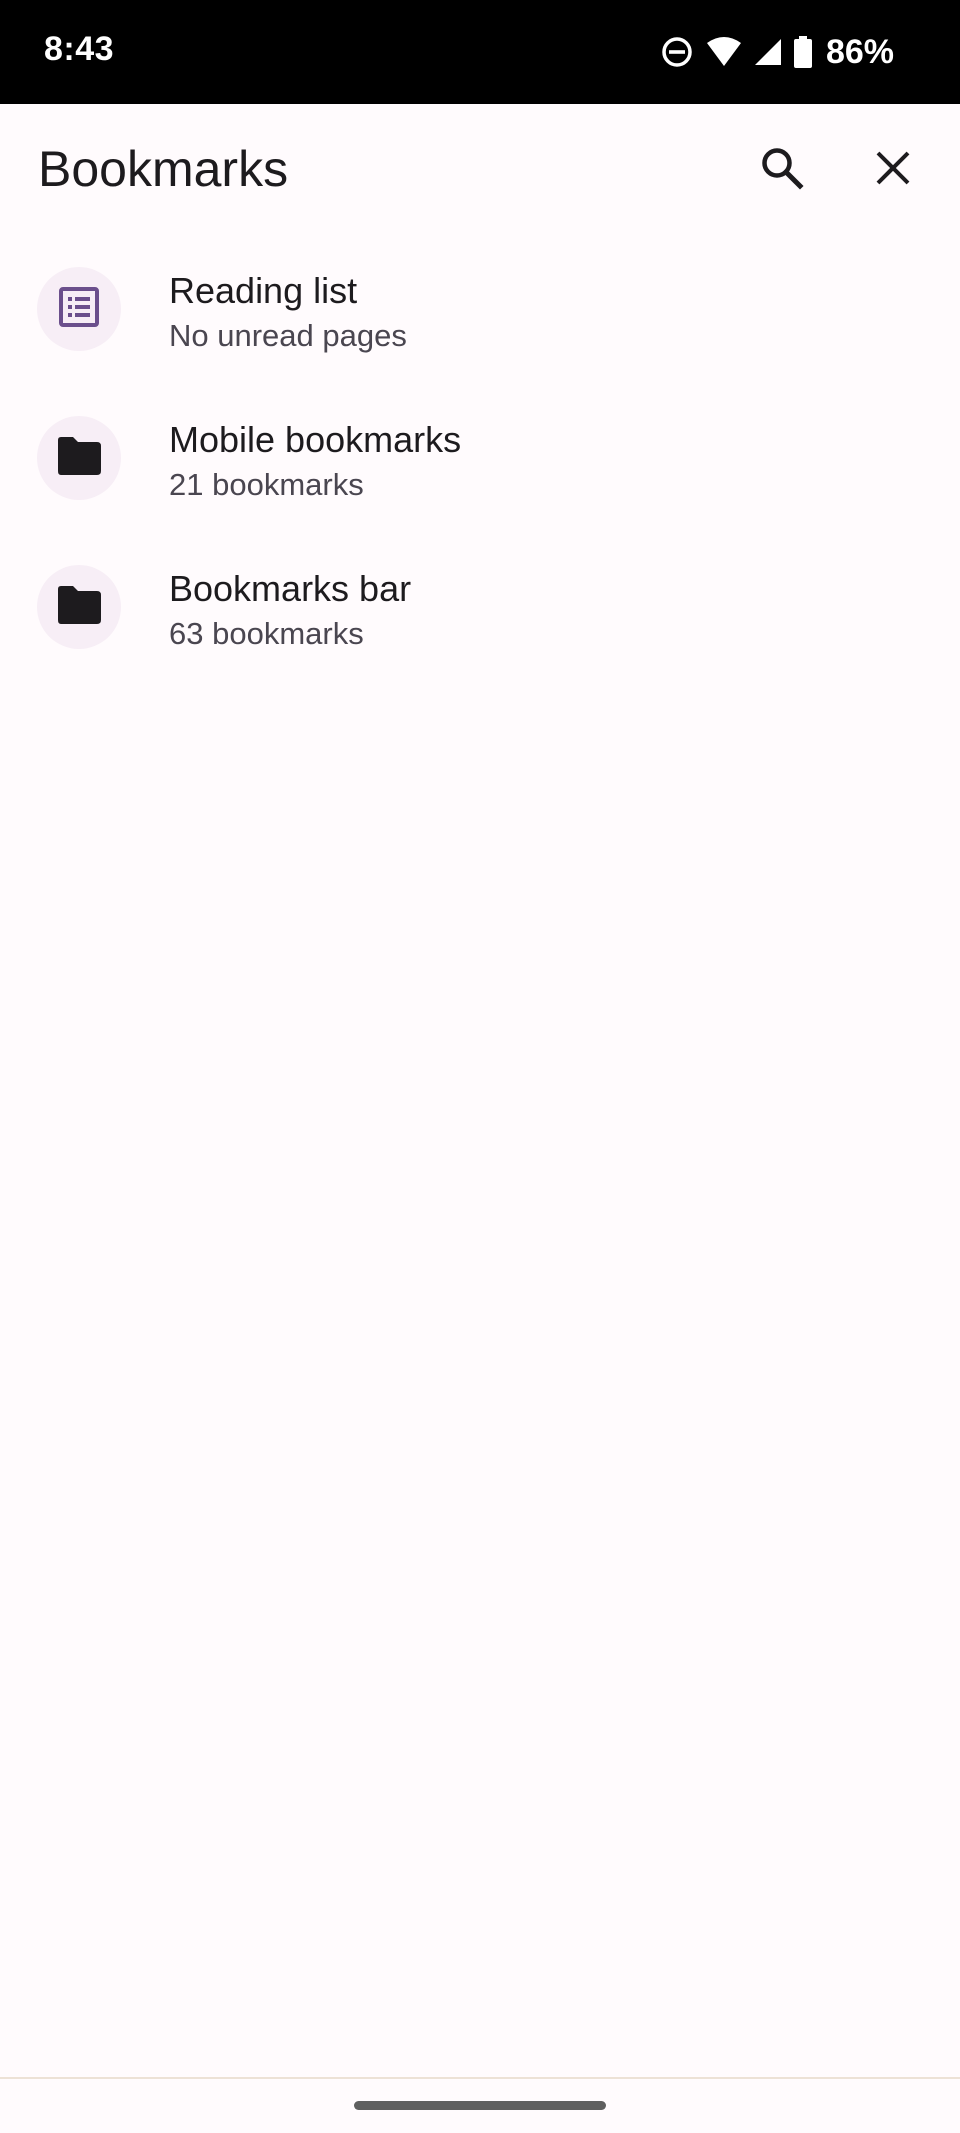 The width and height of the screenshot is (960, 2133). I want to click on list-item-title: Reading list, so click(263, 290).